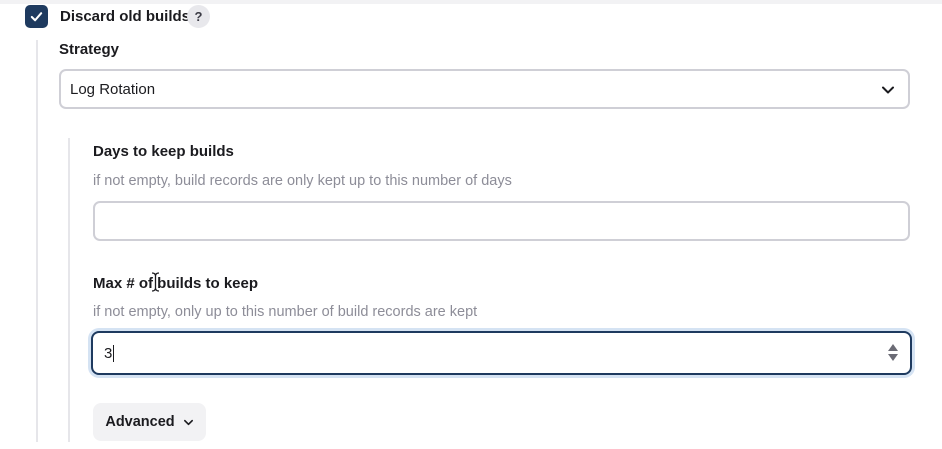  I want to click on advanced-button: Advanced, so click(149, 422).